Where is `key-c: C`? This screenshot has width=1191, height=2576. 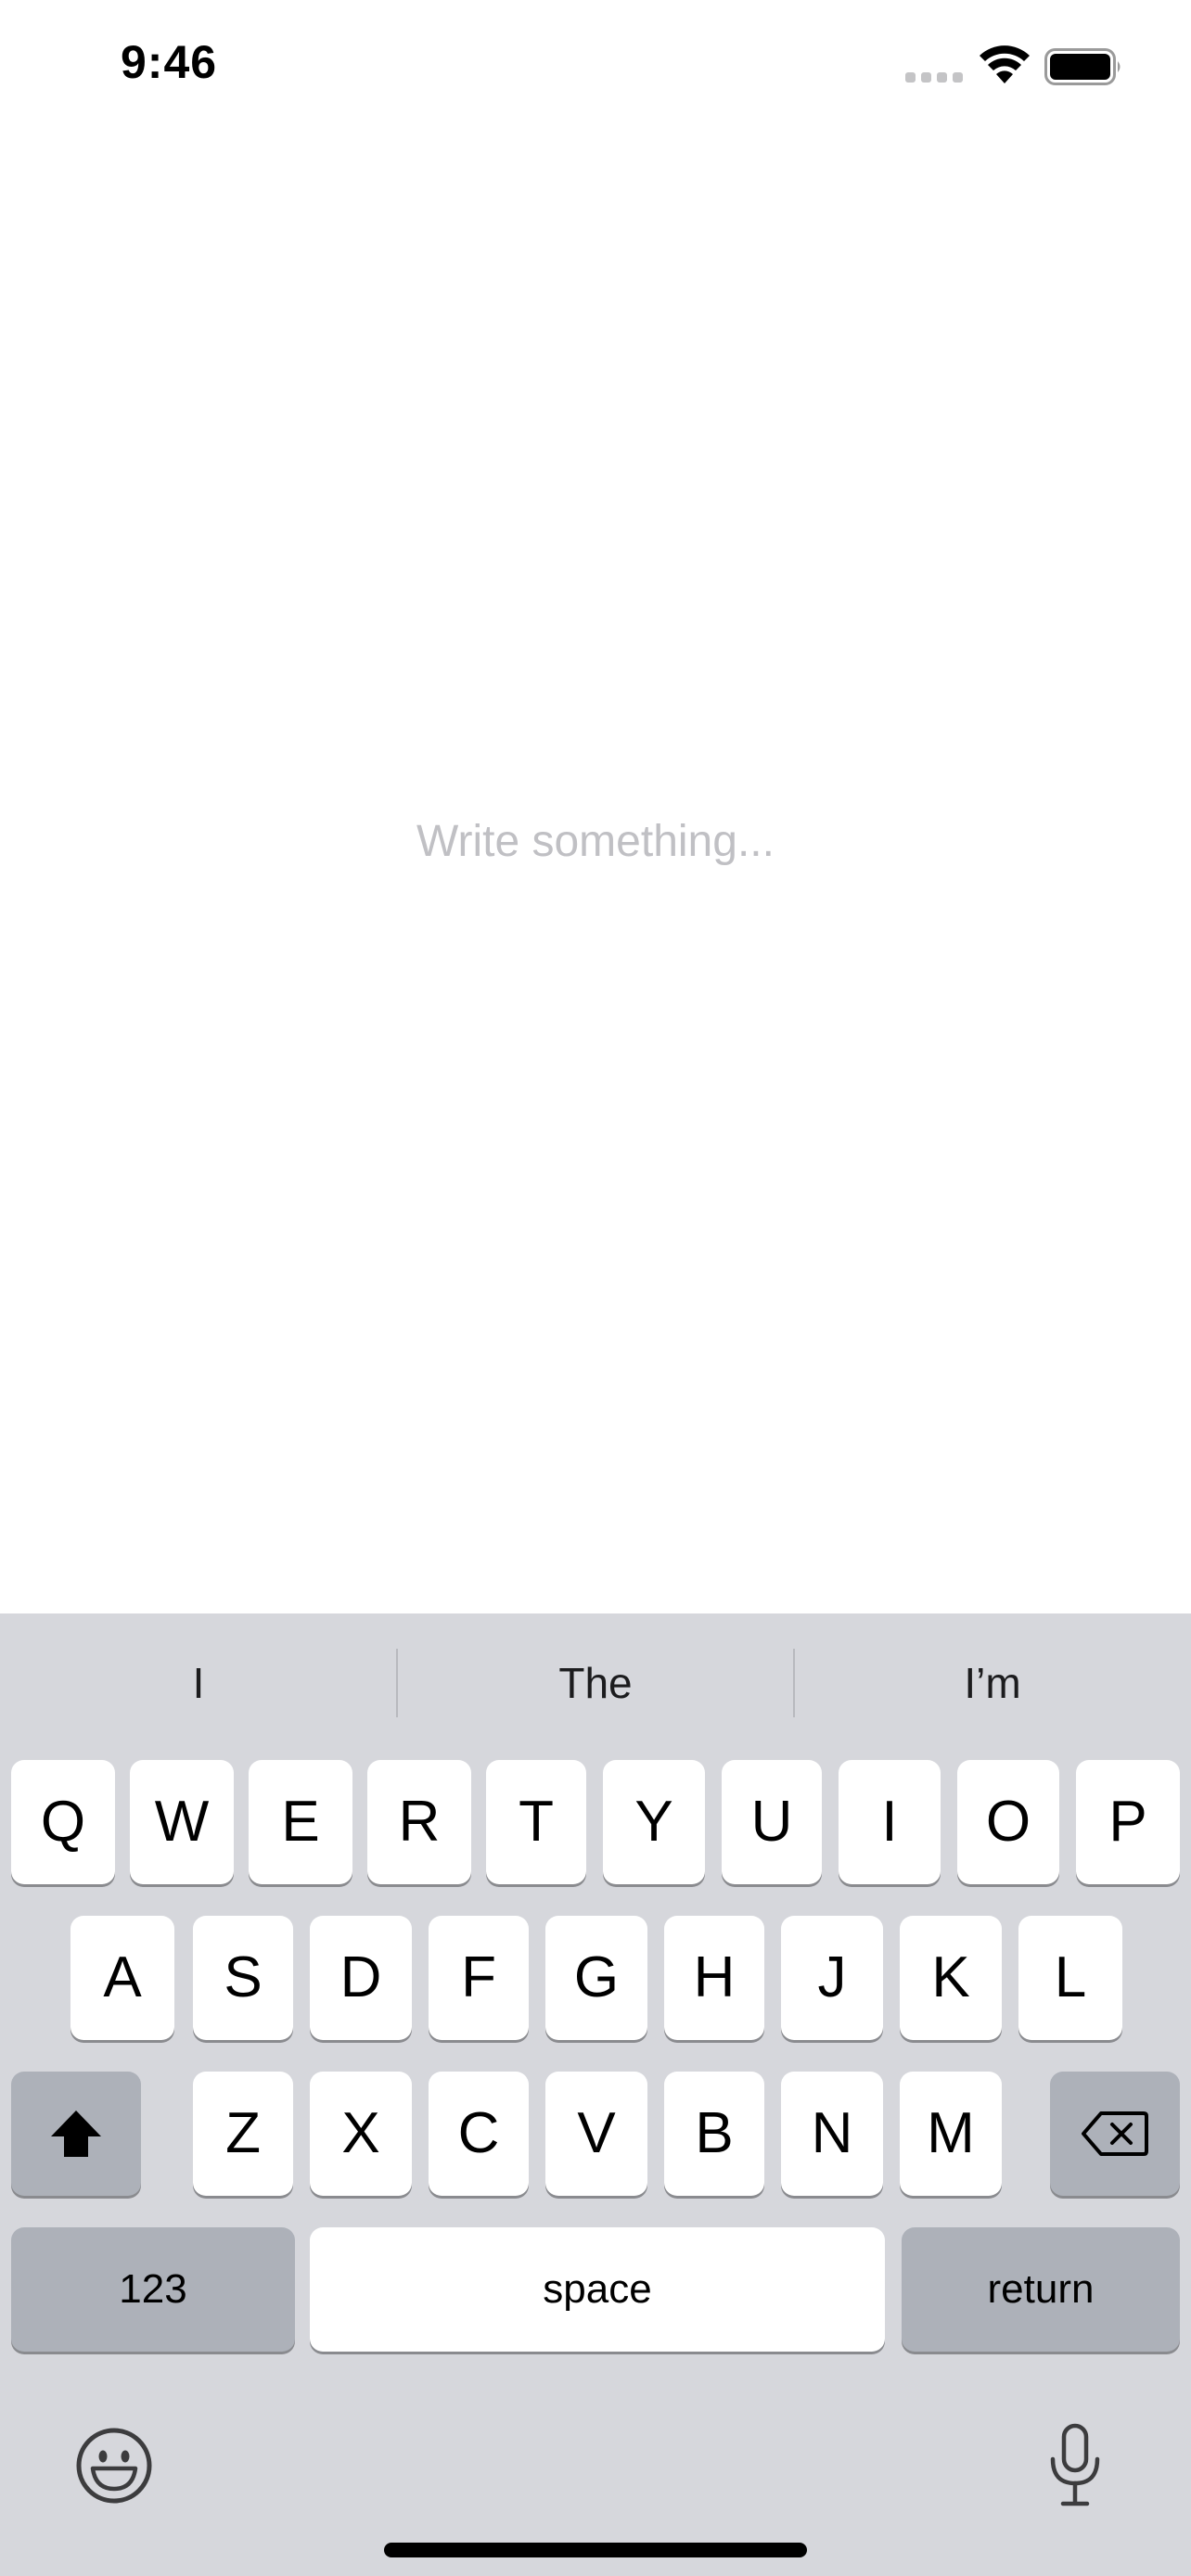
key-c: C is located at coordinates (479, 2134).